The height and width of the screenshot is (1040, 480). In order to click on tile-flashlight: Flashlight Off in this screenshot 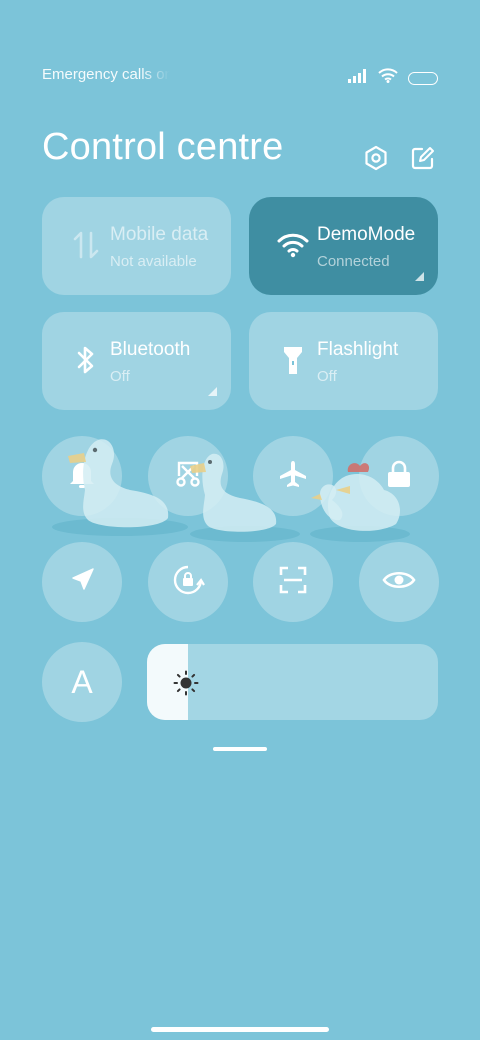, I will do `click(343, 361)`.